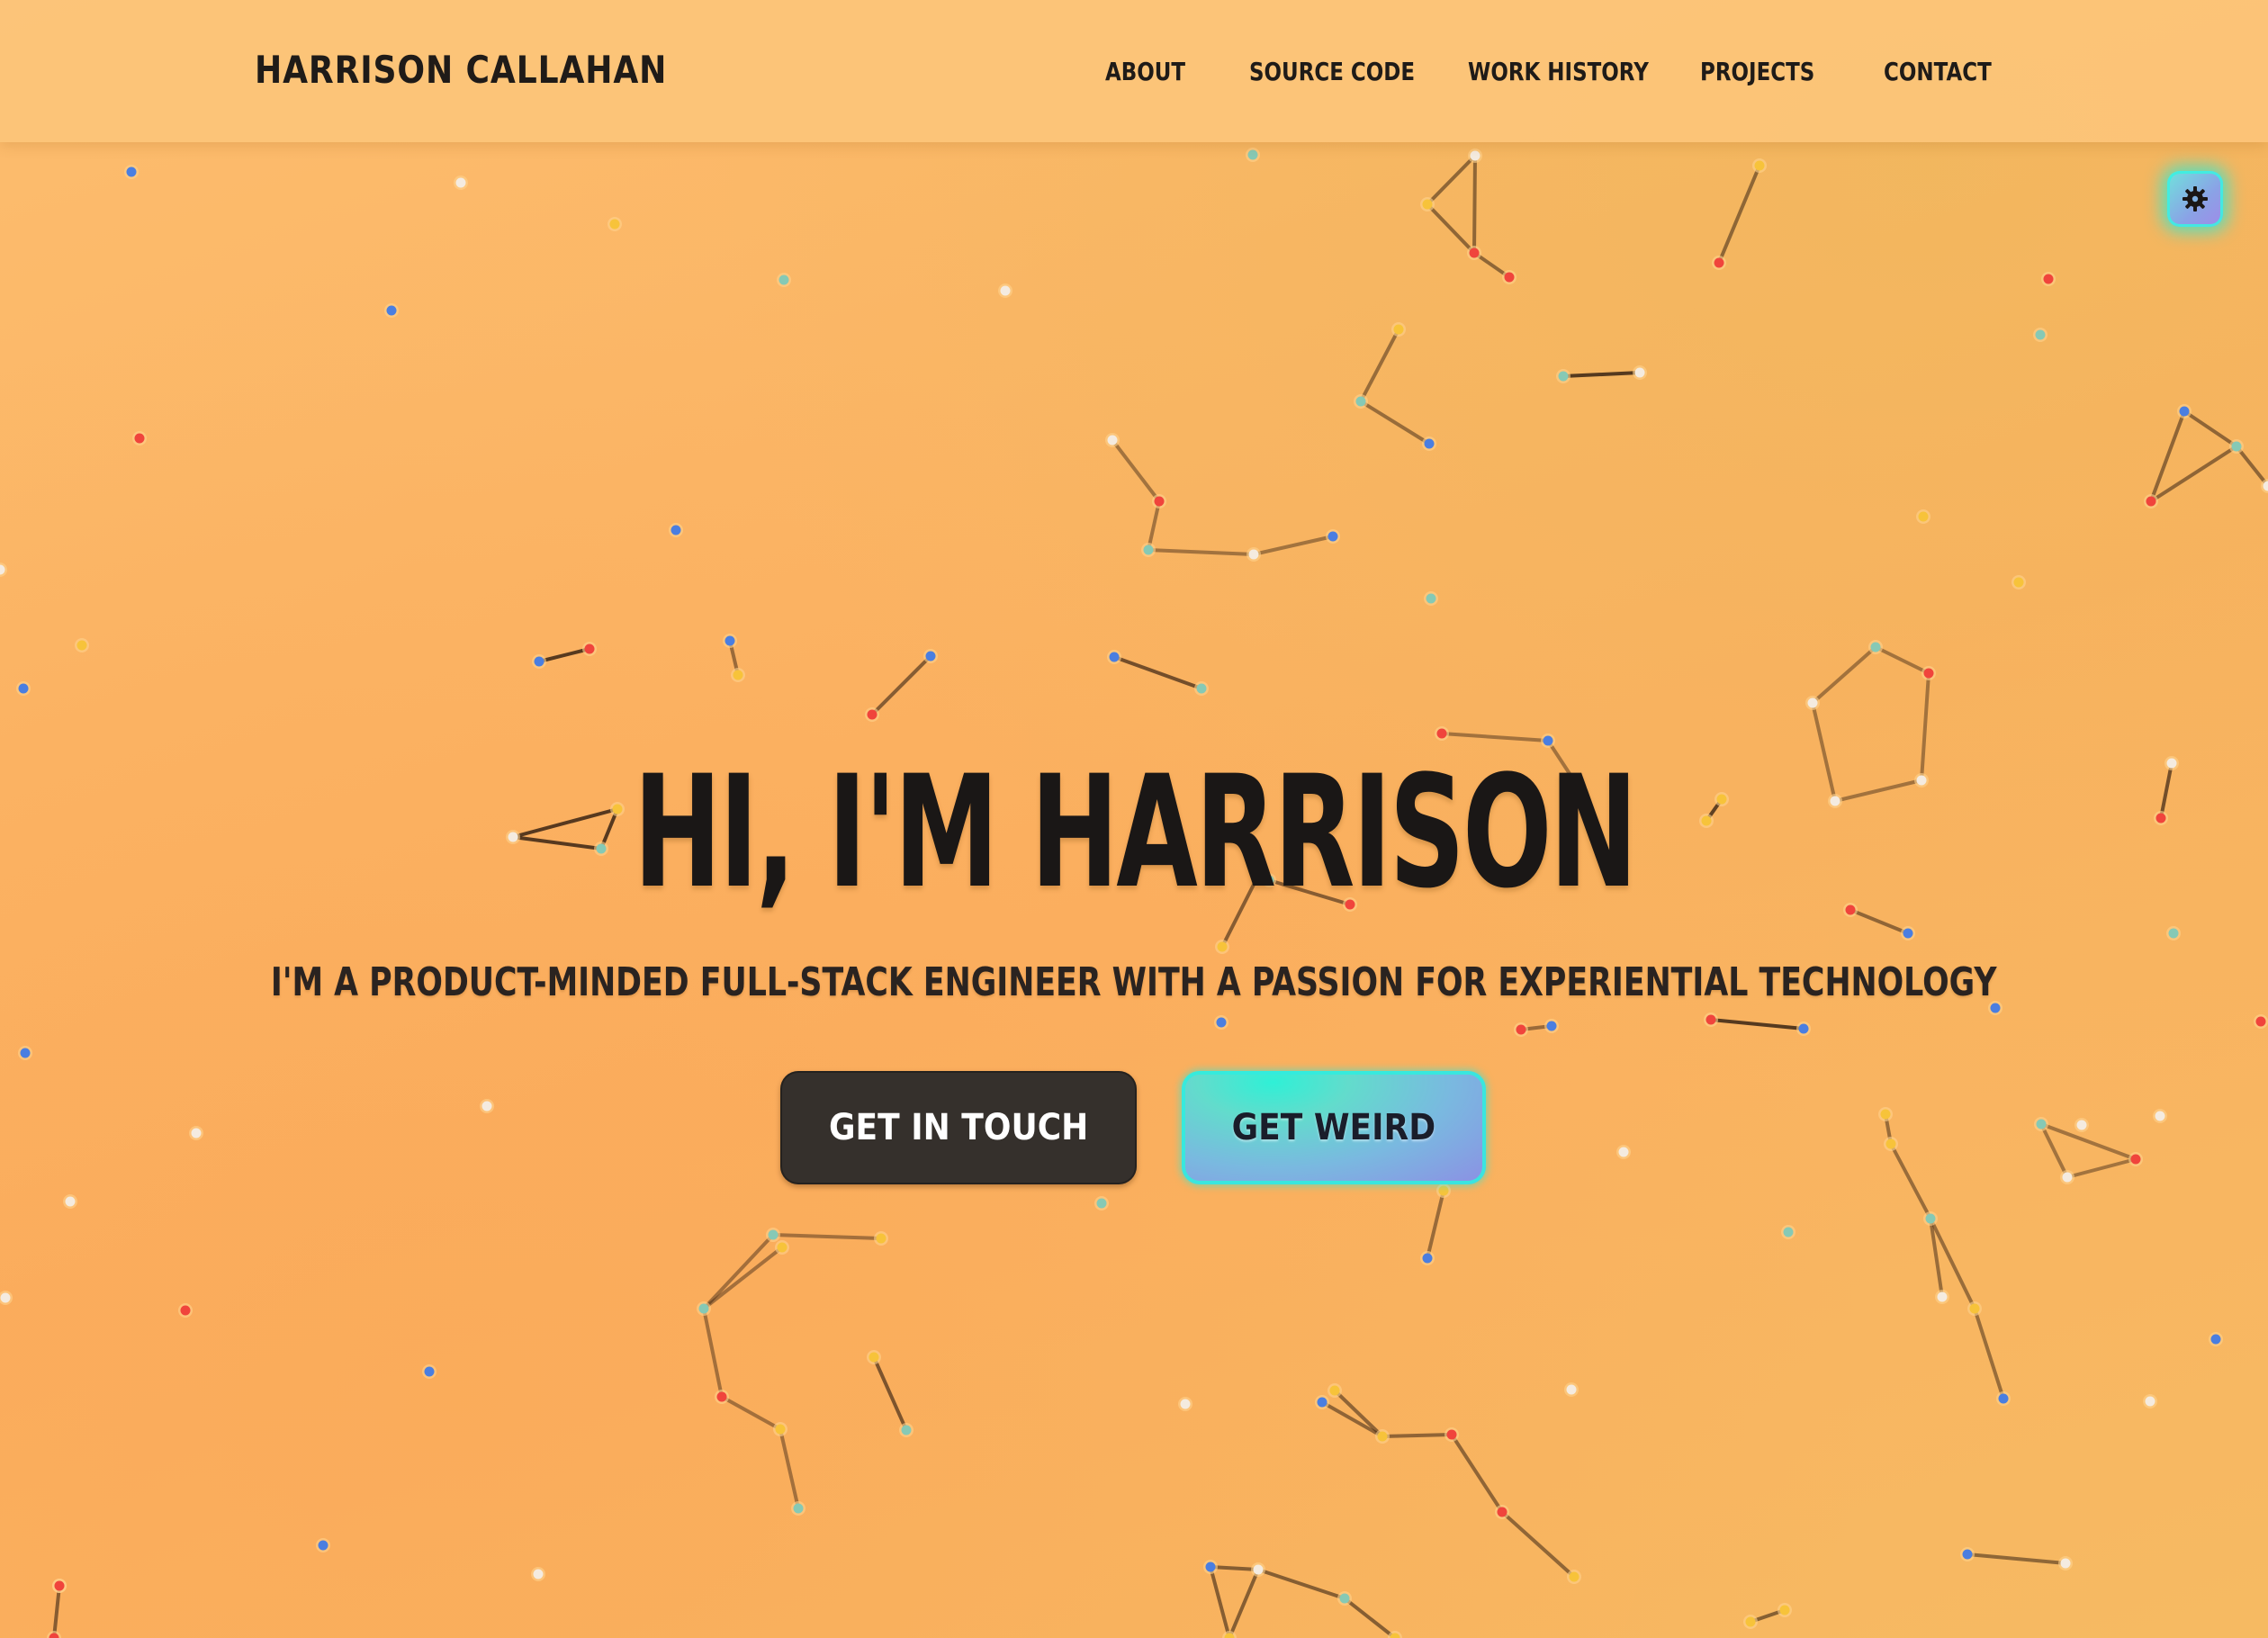  What do you see at coordinates (958, 1127) in the screenshot?
I see `get-in-touch-button: GET IN TOUCH` at bounding box center [958, 1127].